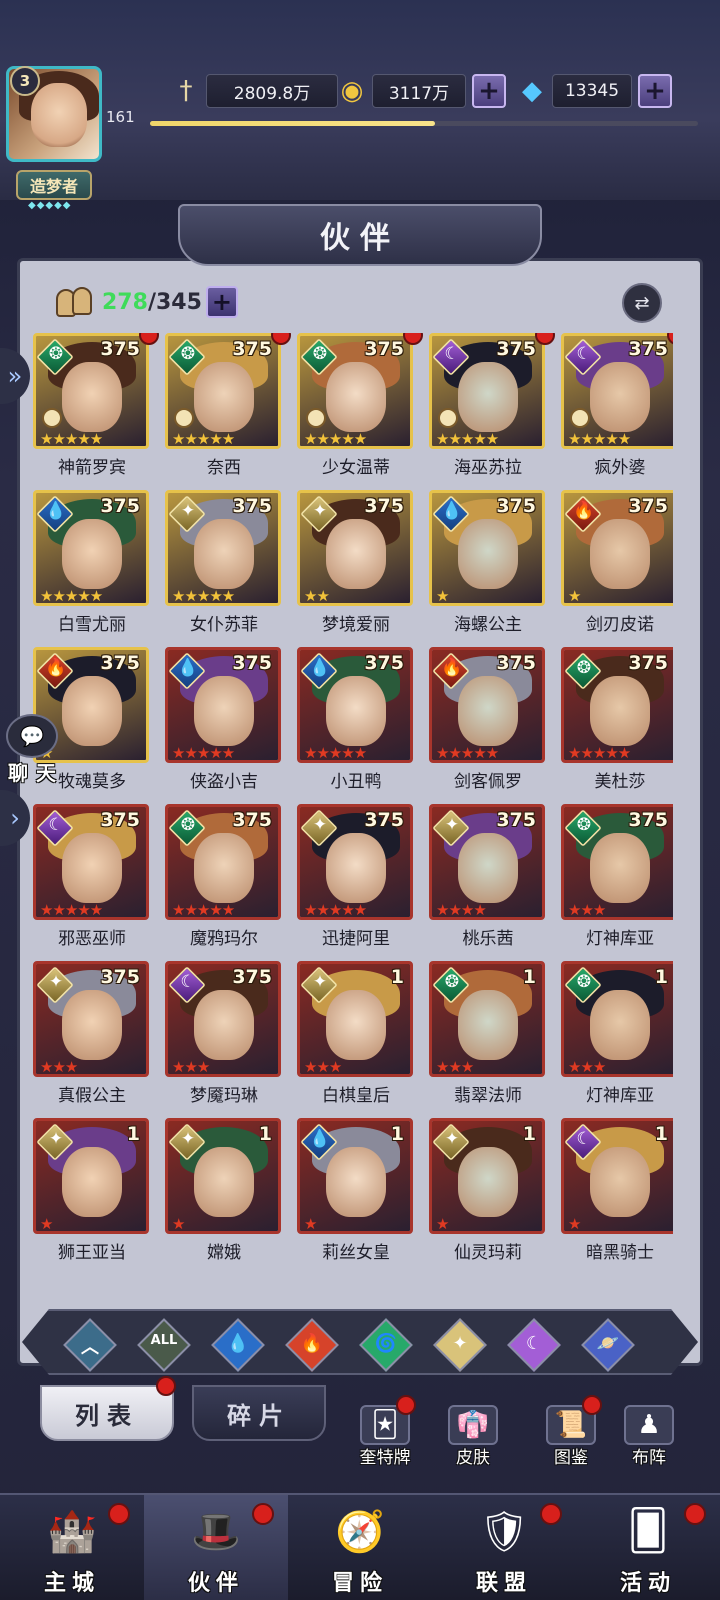 This screenshot has height=1600, width=720. I want to click on partner-card: 🔥 375 ★★★★★ 剑客佩罗, so click(488, 722).